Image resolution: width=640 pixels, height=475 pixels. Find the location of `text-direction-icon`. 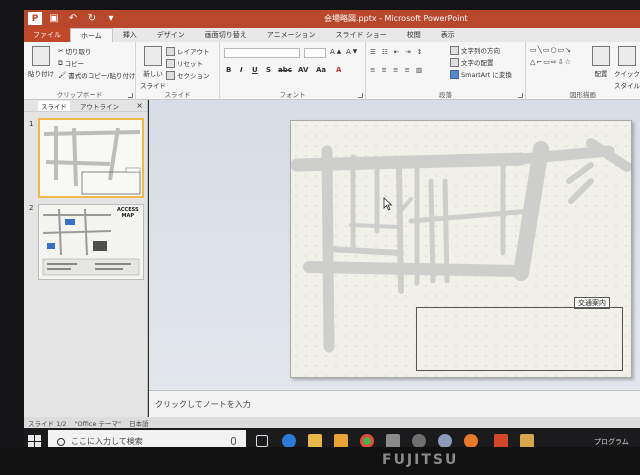

text-direction-icon is located at coordinates (454, 50).